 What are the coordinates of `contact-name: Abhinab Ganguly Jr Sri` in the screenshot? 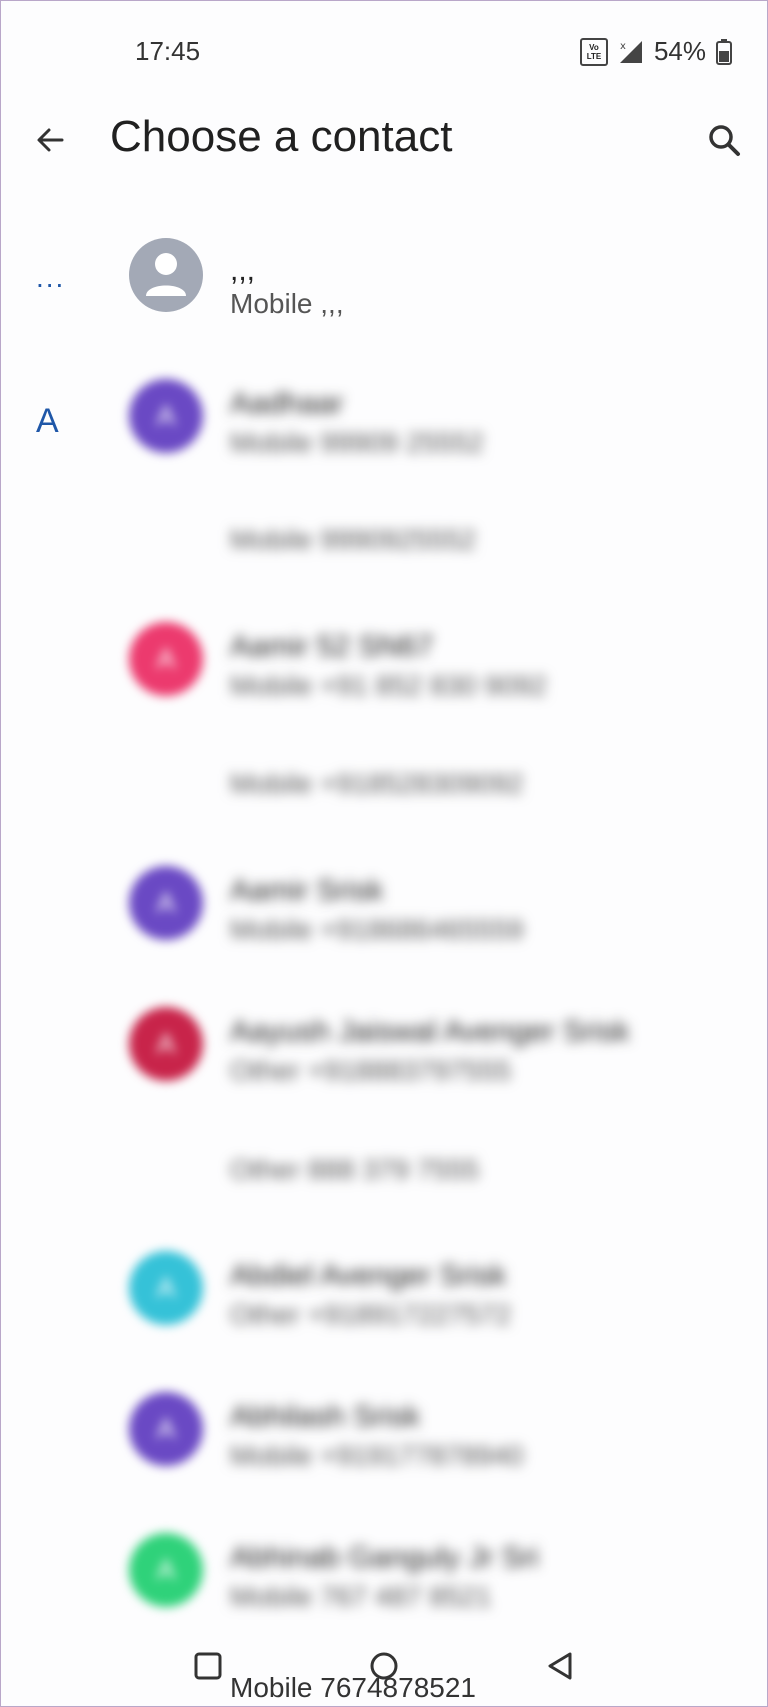 It's located at (384, 1557).